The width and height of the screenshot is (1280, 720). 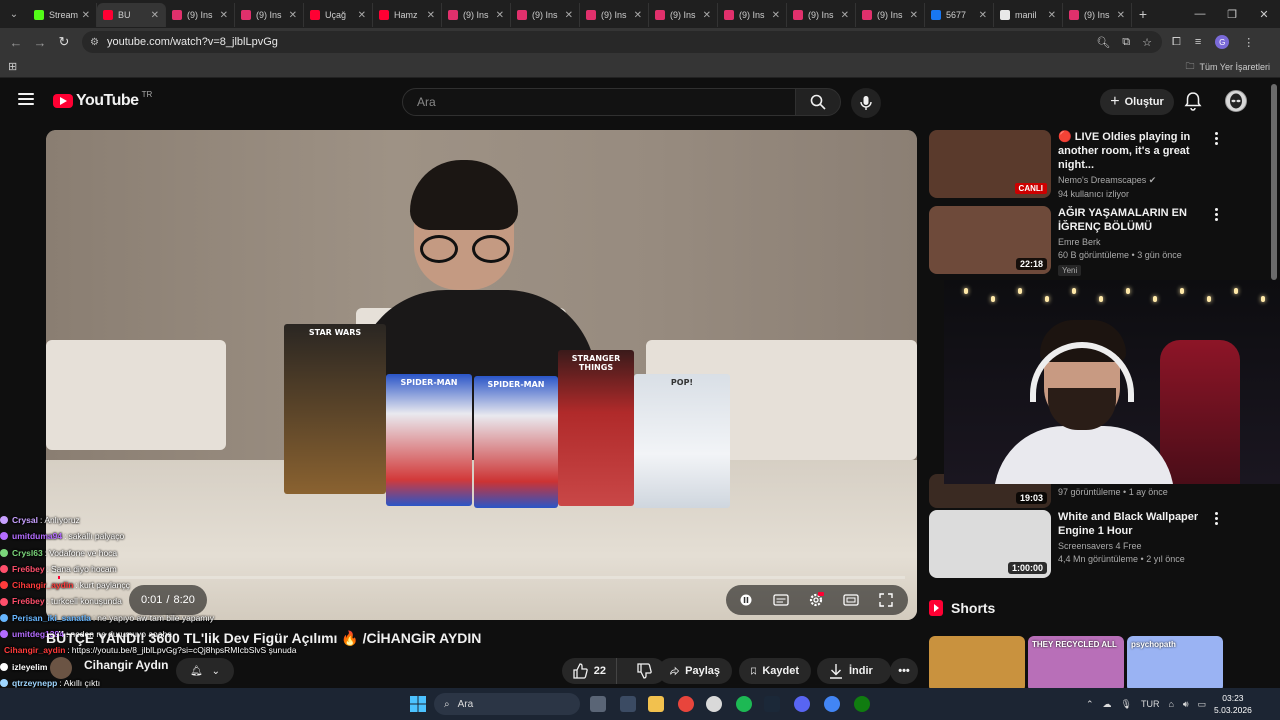 What do you see at coordinates (1090, 704) in the screenshot?
I see `tray-overflow-icon: ⌃` at bounding box center [1090, 704].